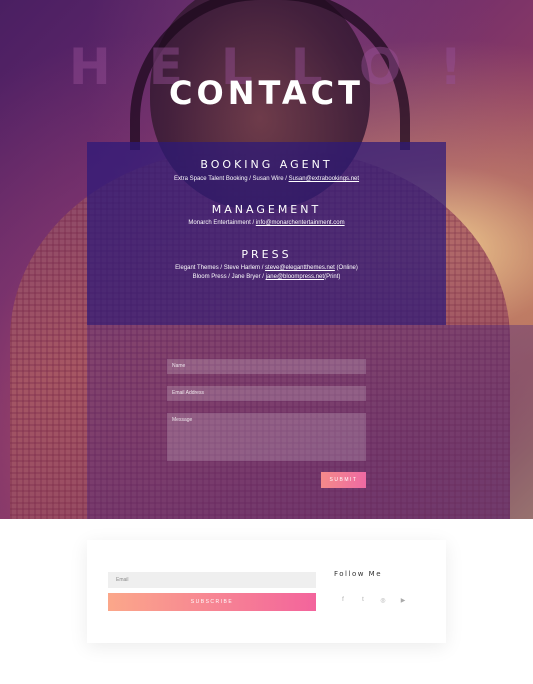 The height and width of the screenshot is (684, 533). What do you see at coordinates (212, 602) in the screenshot?
I see `subscribe-button: SUBSCRIBE` at bounding box center [212, 602].